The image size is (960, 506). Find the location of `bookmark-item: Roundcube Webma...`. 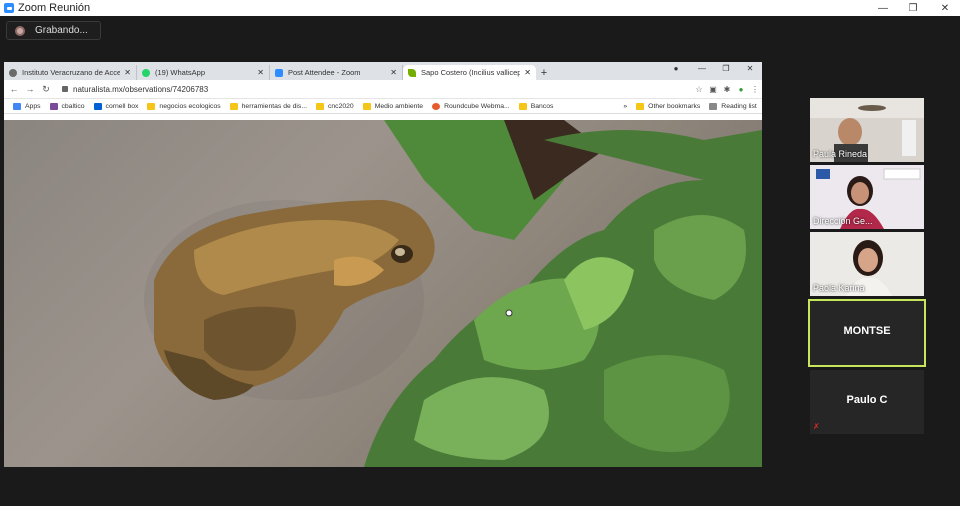

bookmark-item: Roundcube Webma... is located at coordinates (471, 106).